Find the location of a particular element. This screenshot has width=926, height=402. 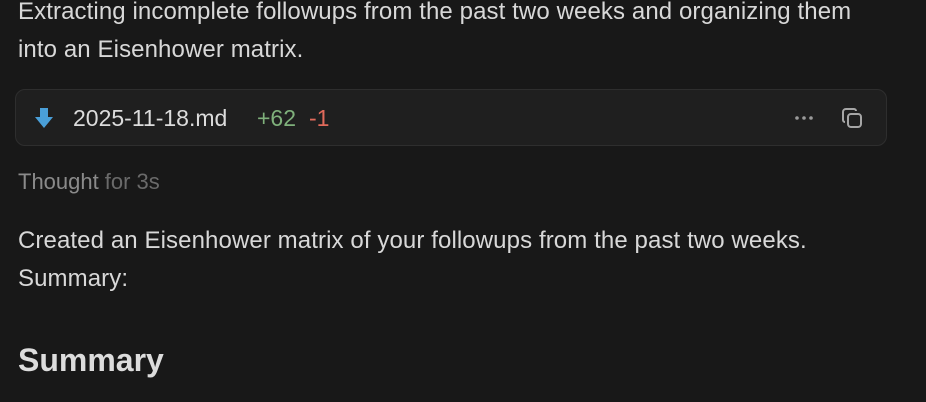

more-horizontal-icon is located at coordinates (804, 118).